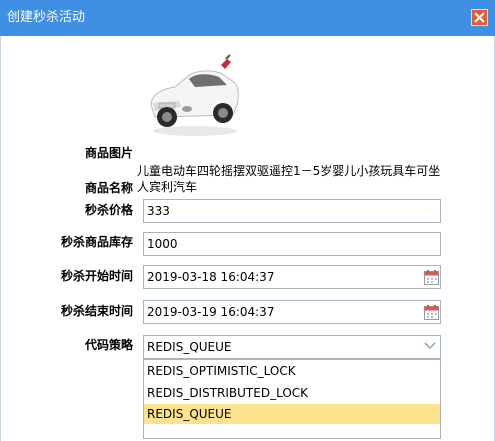 The image size is (495, 441). What do you see at coordinates (108, 210) in the screenshot?
I see `price-label: 秒杀价格` at bounding box center [108, 210].